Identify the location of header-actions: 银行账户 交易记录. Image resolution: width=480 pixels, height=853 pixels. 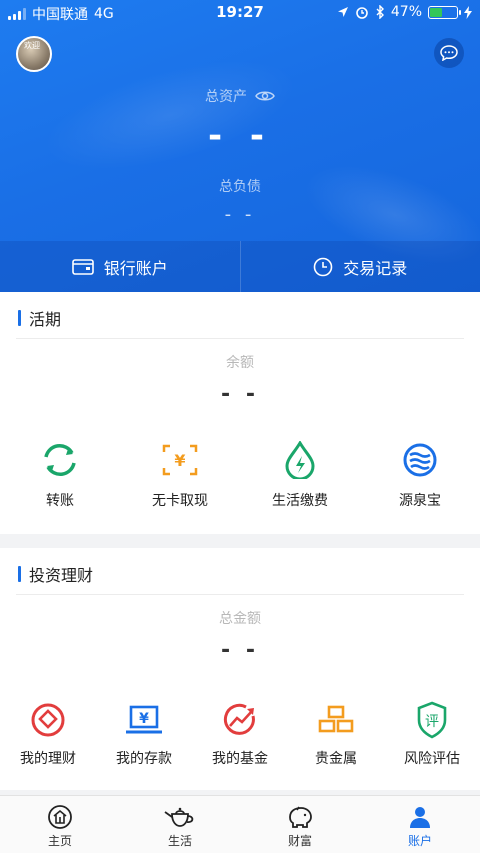
(240, 266).